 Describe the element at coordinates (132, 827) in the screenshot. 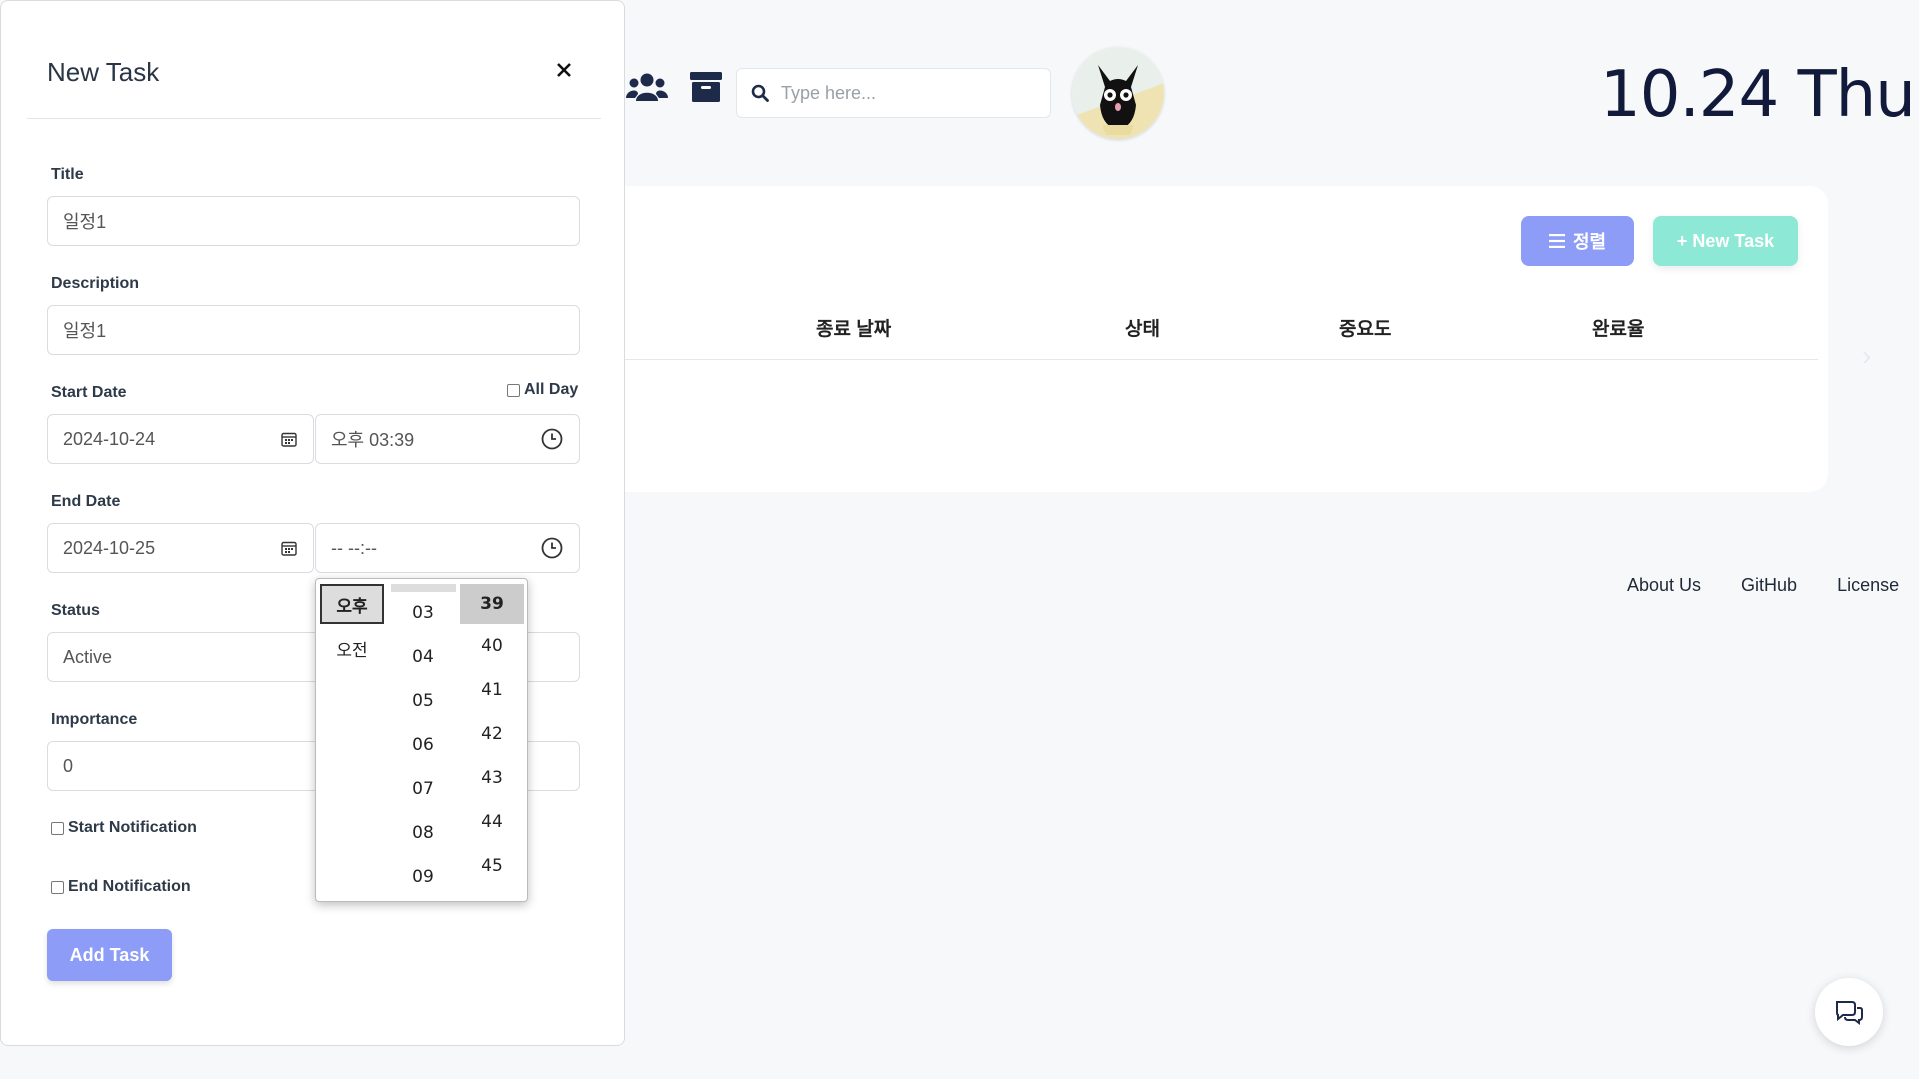

I see `start-notification-label: Start Notification` at that location.